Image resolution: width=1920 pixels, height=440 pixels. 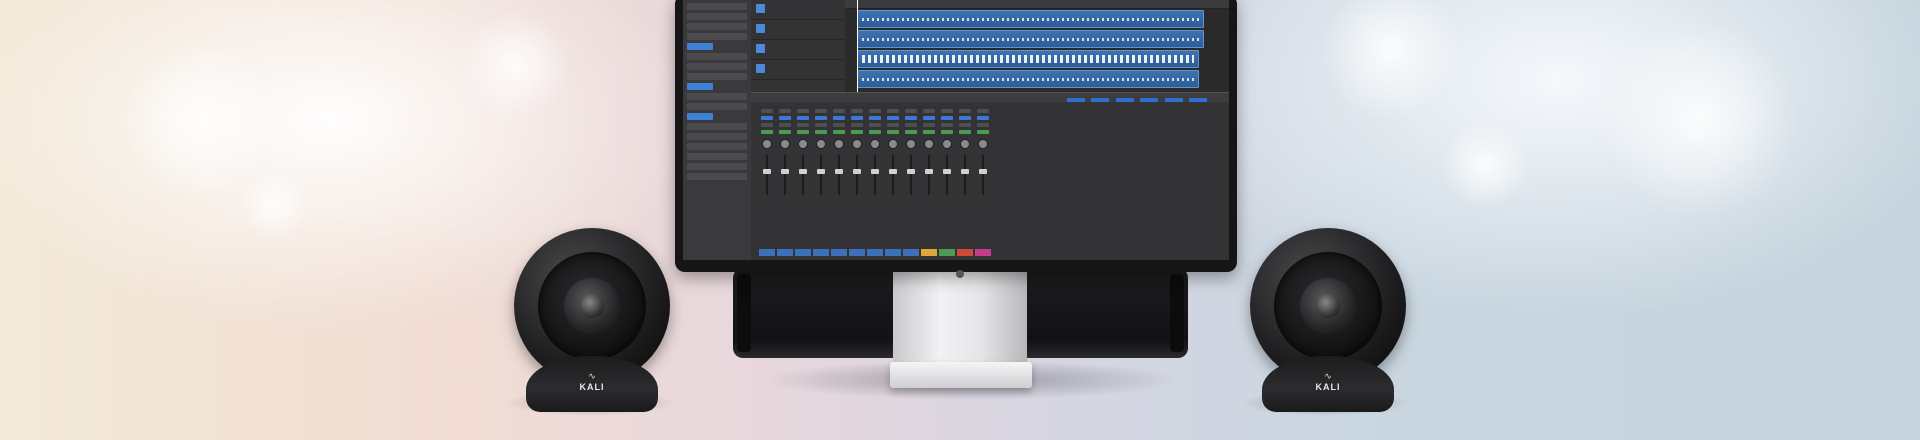 What do you see at coordinates (961, 375) in the screenshot?
I see `monitor-stand-foot` at bounding box center [961, 375].